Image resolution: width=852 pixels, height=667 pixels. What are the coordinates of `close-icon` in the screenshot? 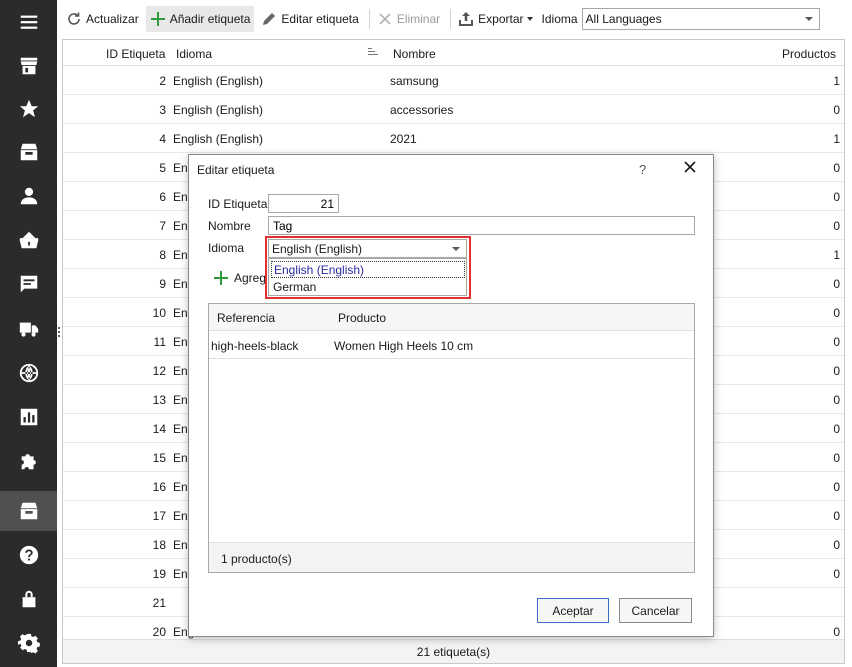 It's located at (385, 19).